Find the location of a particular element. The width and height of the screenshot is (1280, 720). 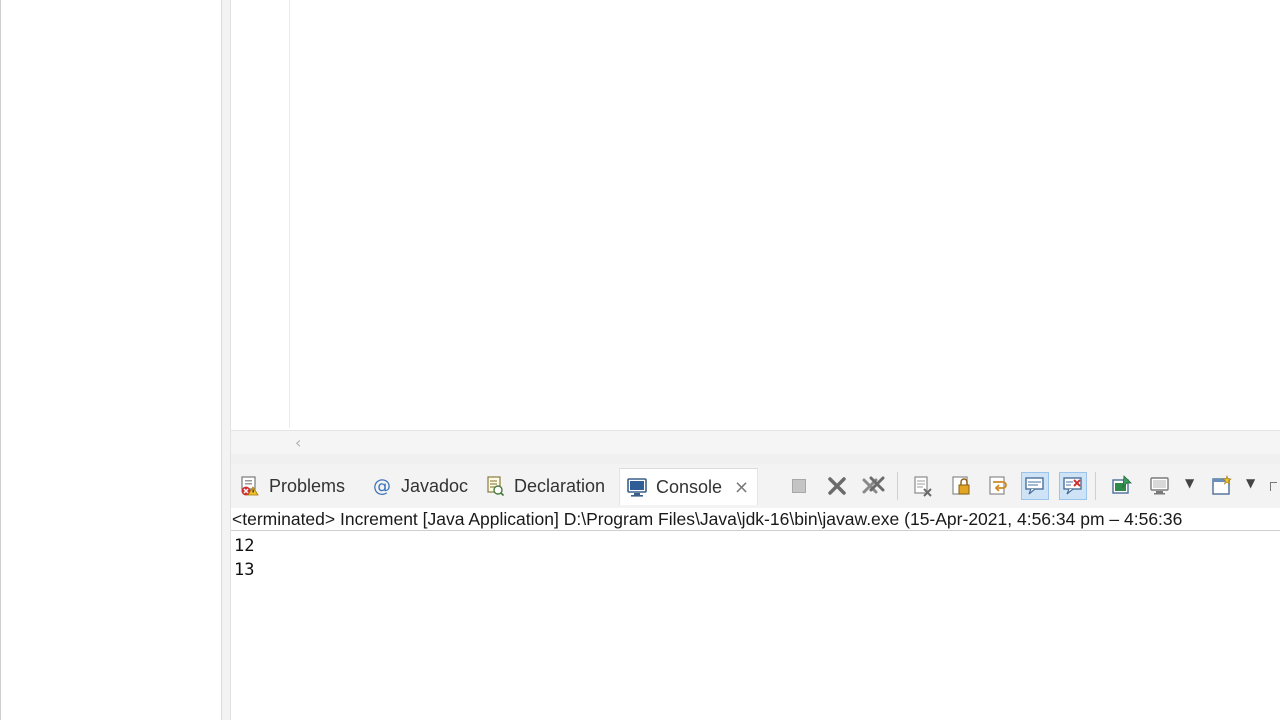

show-console-on-stdout-button is located at coordinates (1035, 486).